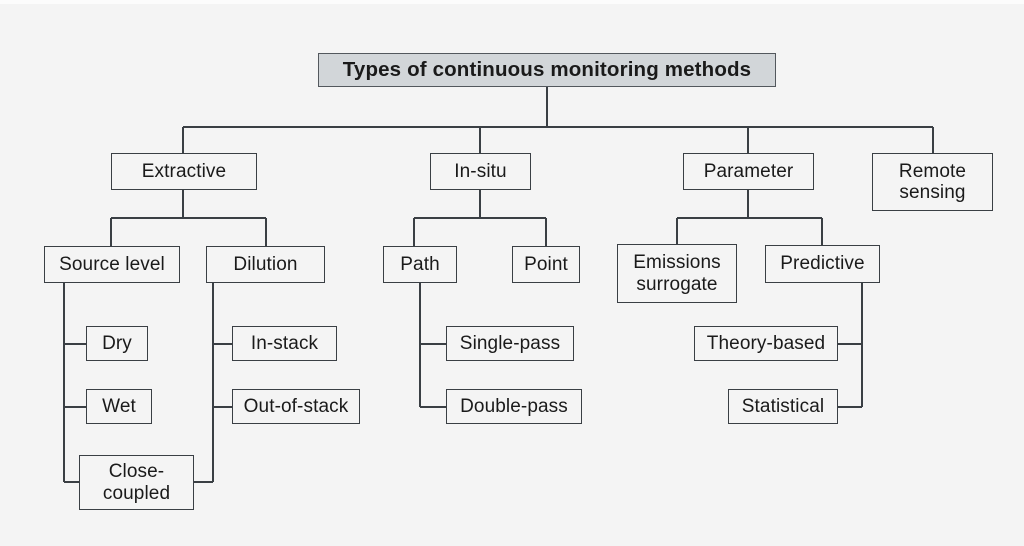 This screenshot has height=546, width=1024. I want to click on node-theory-based: Theory-based, so click(766, 343).